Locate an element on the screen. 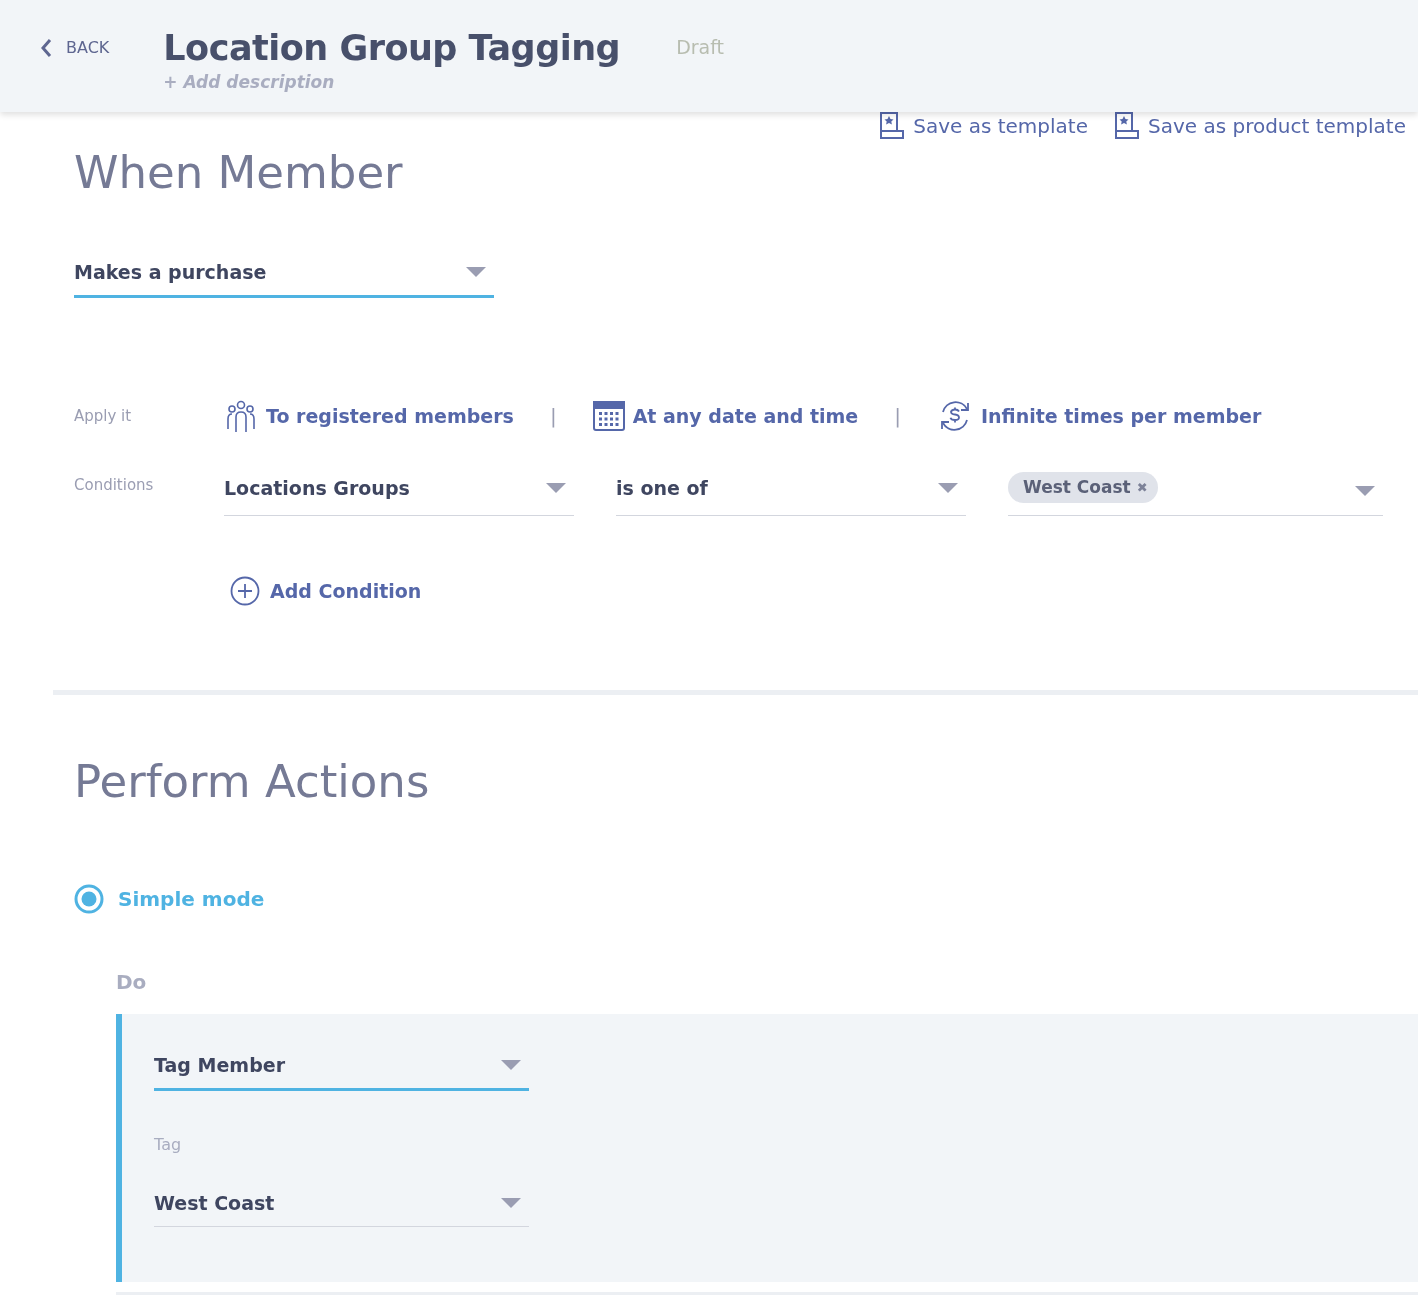  apply-option-link: To registered members is located at coordinates (369, 416).